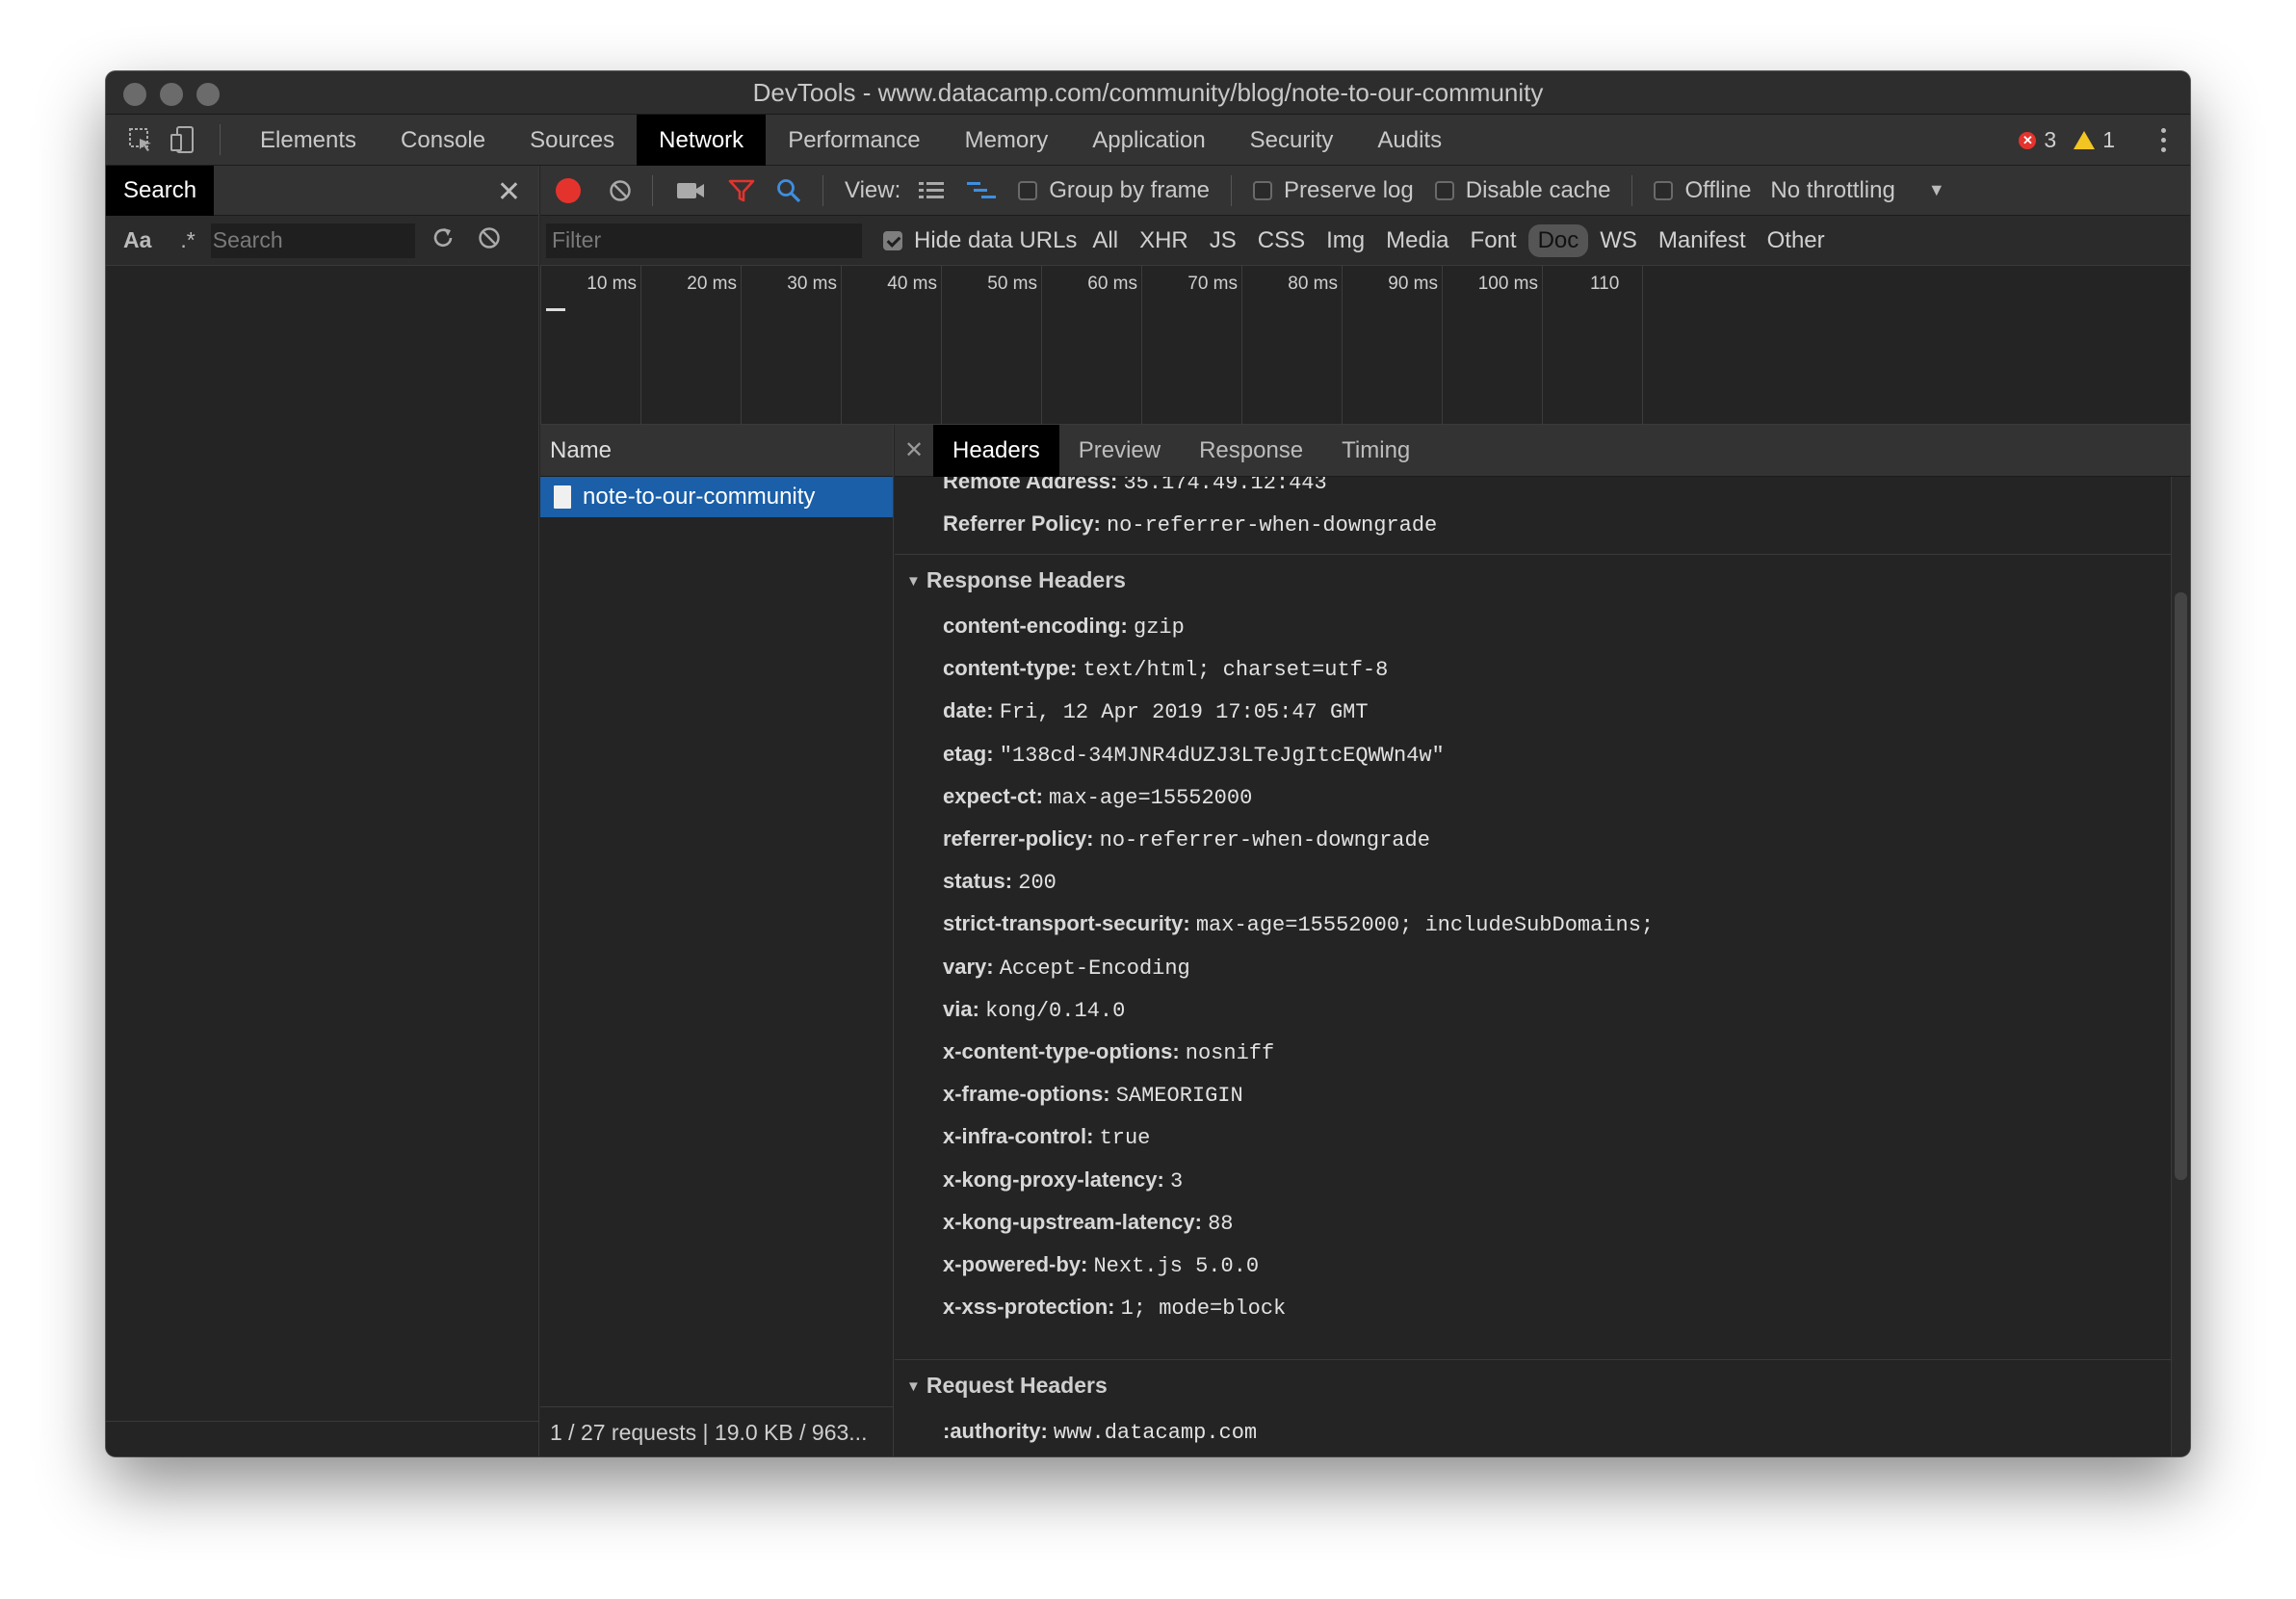  Describe the element at coordinates (1119, 451) in the screenshot. I see `tab-preview: Preview` at that location.